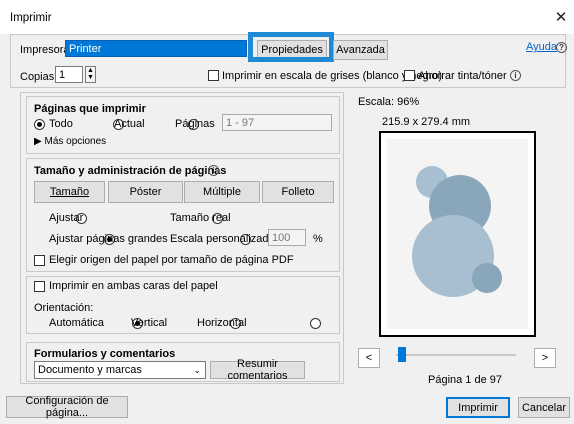 The height and width of the screenshot is (424, 574). What do you see at coordinates (156, 48) in the screenshot?
I see `printer-select: Printer` at bounding box center [156, 48].